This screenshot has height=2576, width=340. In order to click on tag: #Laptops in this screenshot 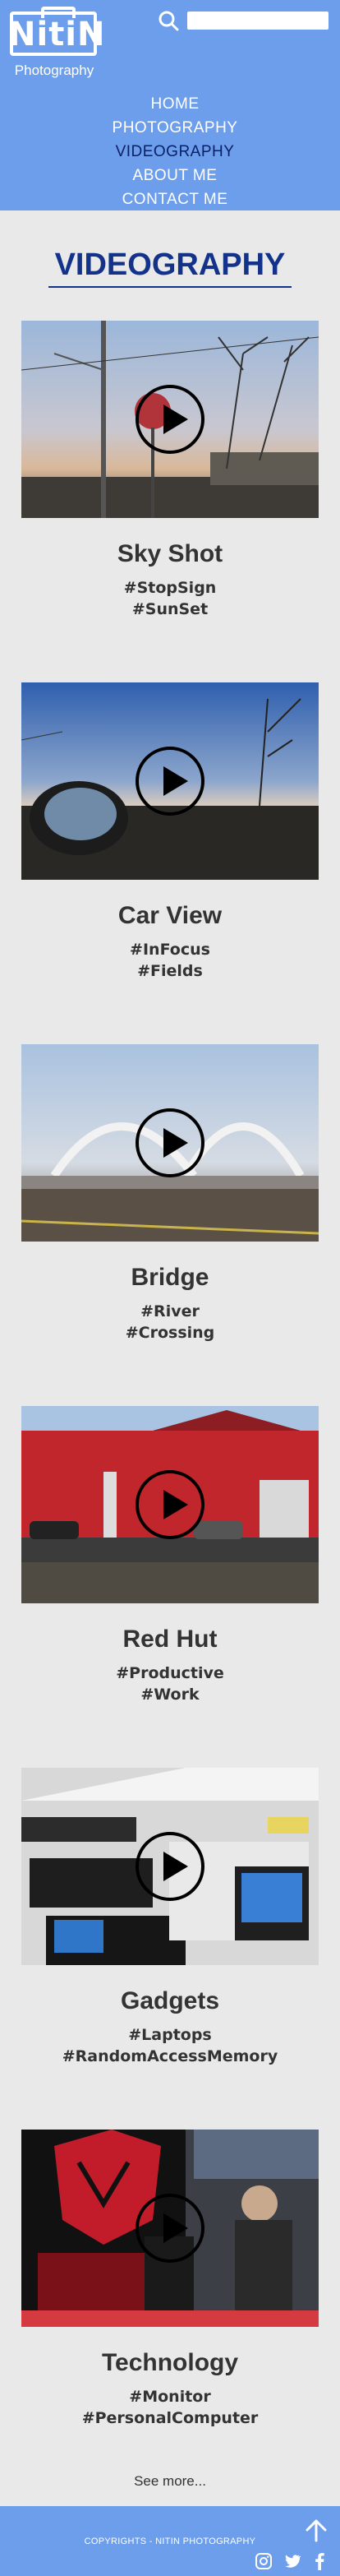, I will do `click(170, 2035)`.